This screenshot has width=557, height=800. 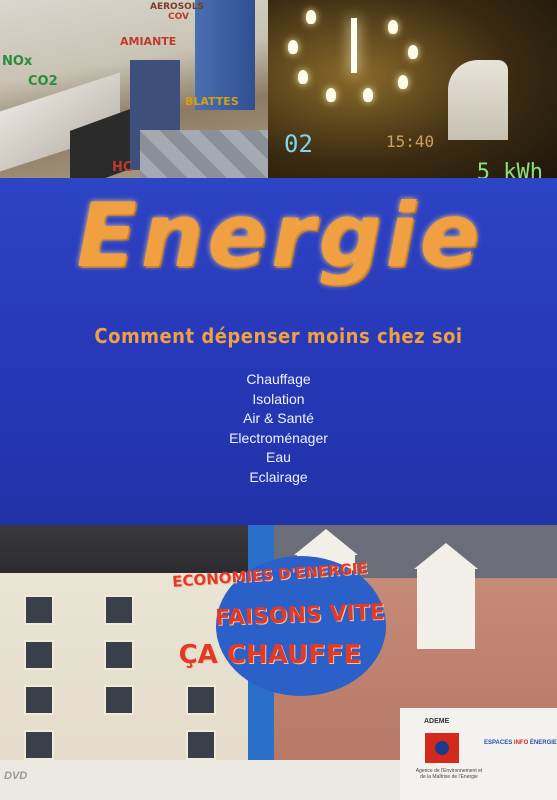 I want to click on eie-suffix: ÉNERGIE, so click(x=543, y=743).